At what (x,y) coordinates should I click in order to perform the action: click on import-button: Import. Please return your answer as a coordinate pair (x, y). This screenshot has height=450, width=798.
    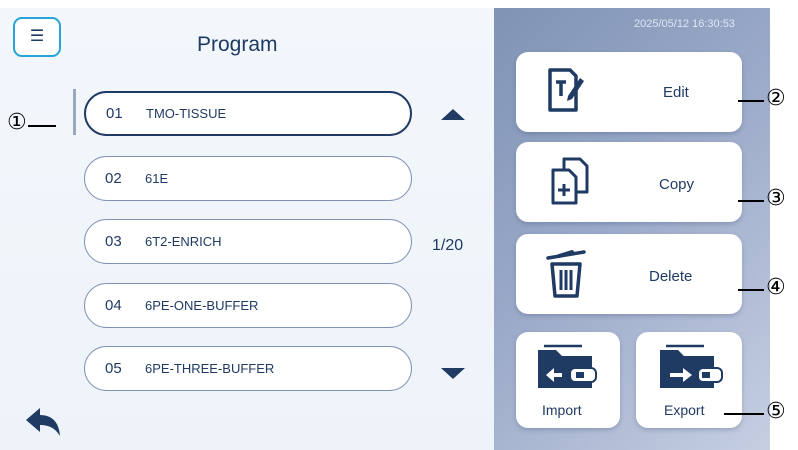
    Looking at the image, I should click on (568, 380).